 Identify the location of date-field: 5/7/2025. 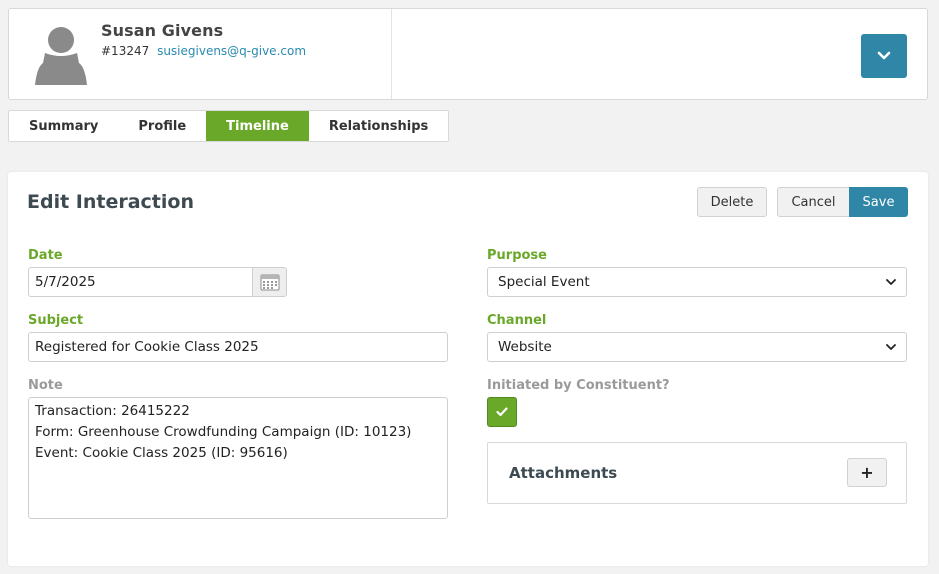
(140, 282).